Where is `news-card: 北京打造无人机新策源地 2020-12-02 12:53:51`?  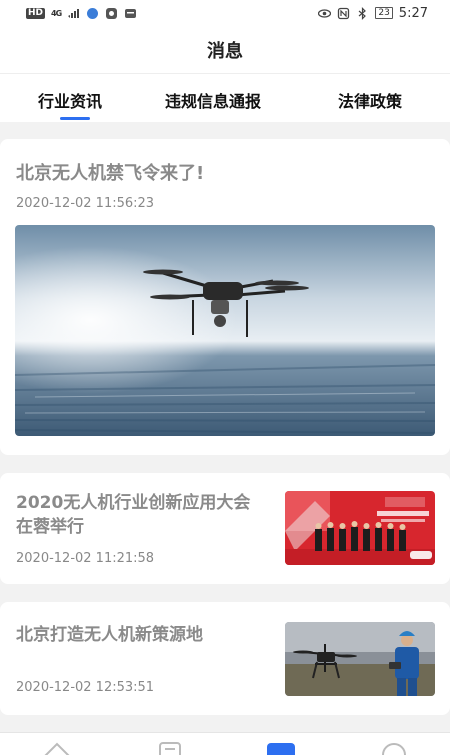
news-card: 北京打造无人机新策源地 2020-12-02 12:53:51 is located at coordinates (225, 658).